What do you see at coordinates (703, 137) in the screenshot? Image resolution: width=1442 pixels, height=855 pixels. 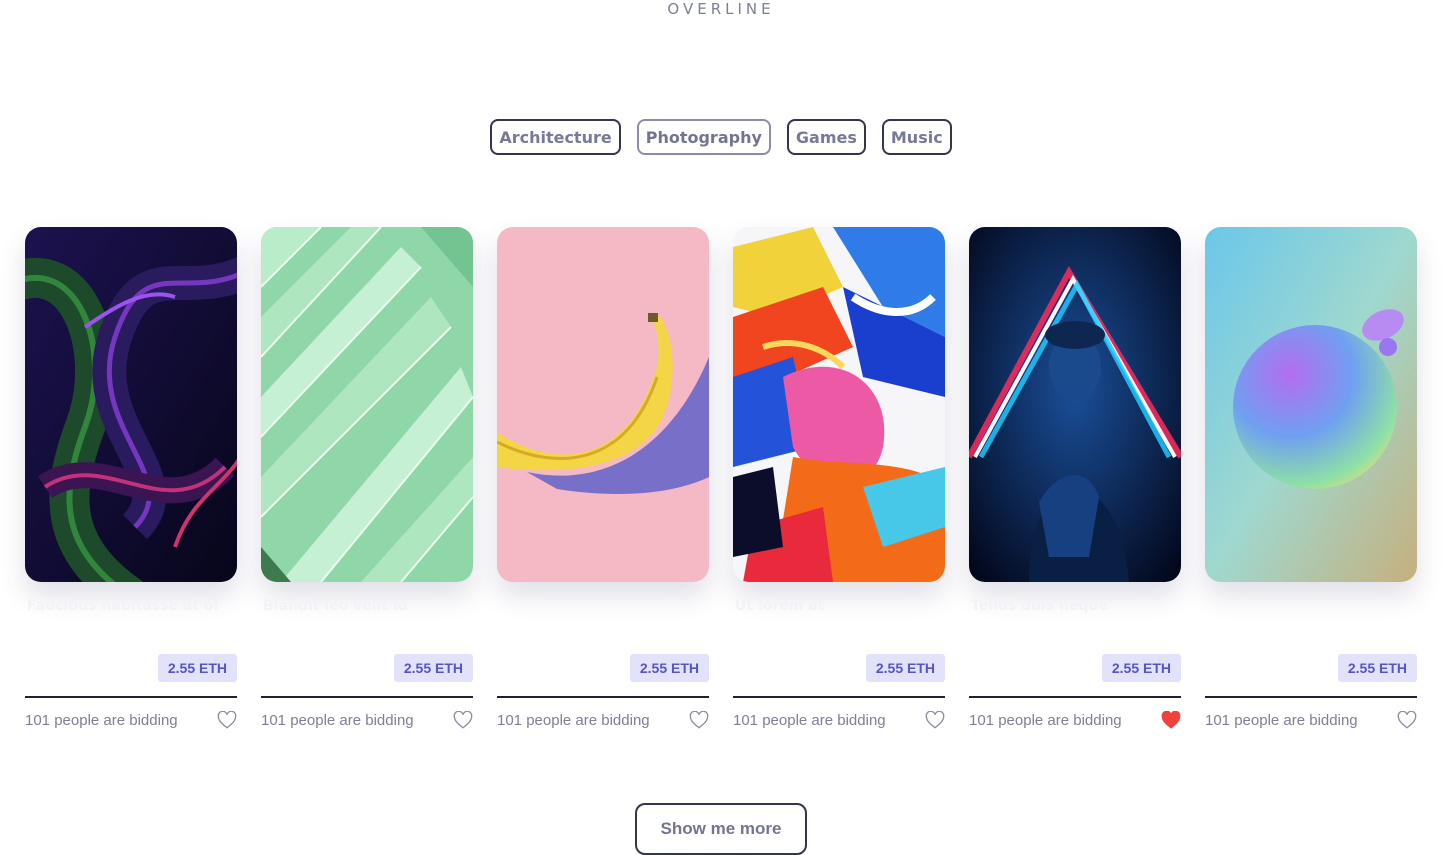 I see `filter-photography: Photography` at bounding box center [703, 137].